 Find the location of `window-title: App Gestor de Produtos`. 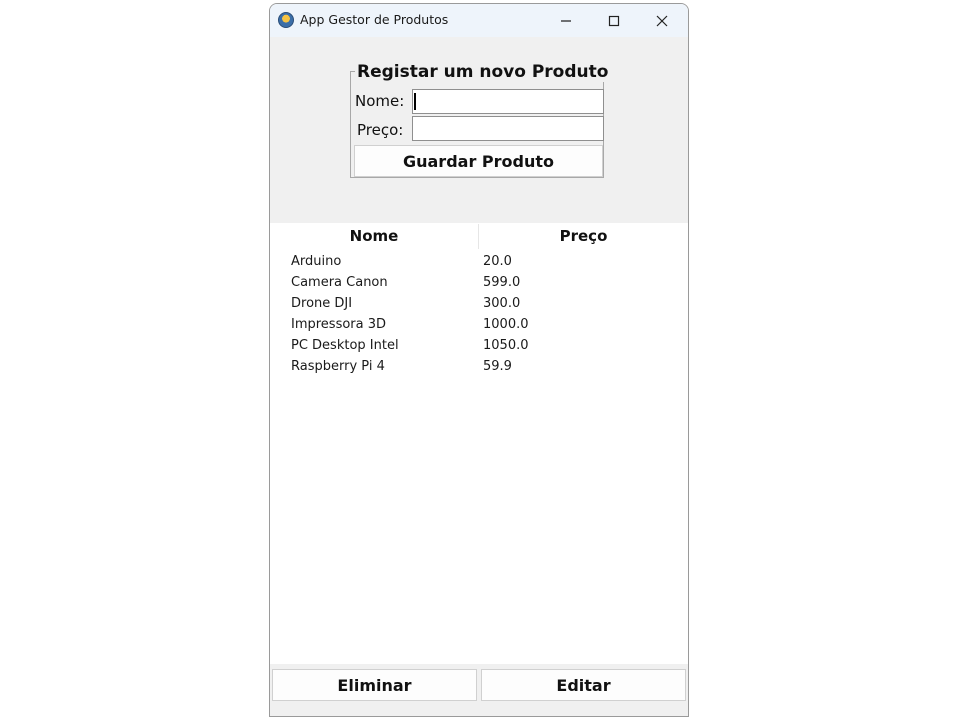

window-title: App Gestor de Produtos is located at coordinates (374, 19).